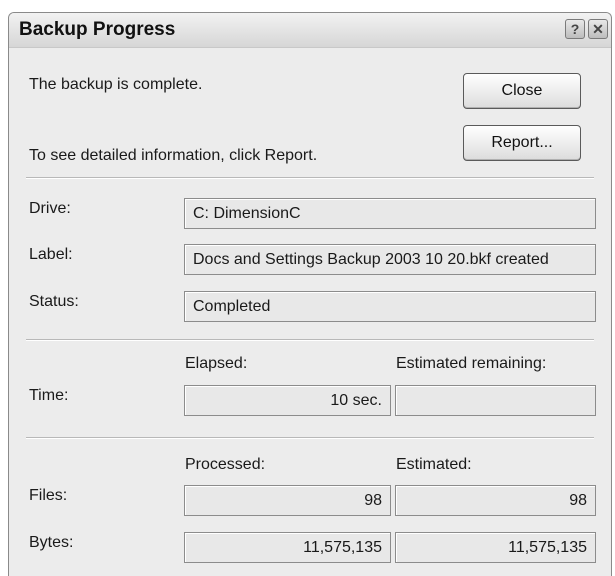 This screenshot has height=576, width=615. What do you see at coordinates (287, 547) in the screenshot?
I see `bytes-processed-field: 11,575,135` at bounding box center [287, 547].